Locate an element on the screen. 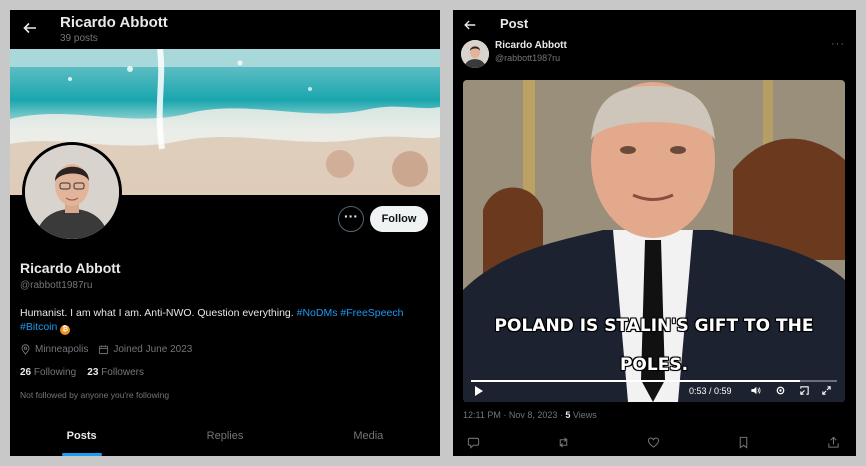 This screenshot has width=866, height=466. calendar-icon is located at coordinates (104, 350).